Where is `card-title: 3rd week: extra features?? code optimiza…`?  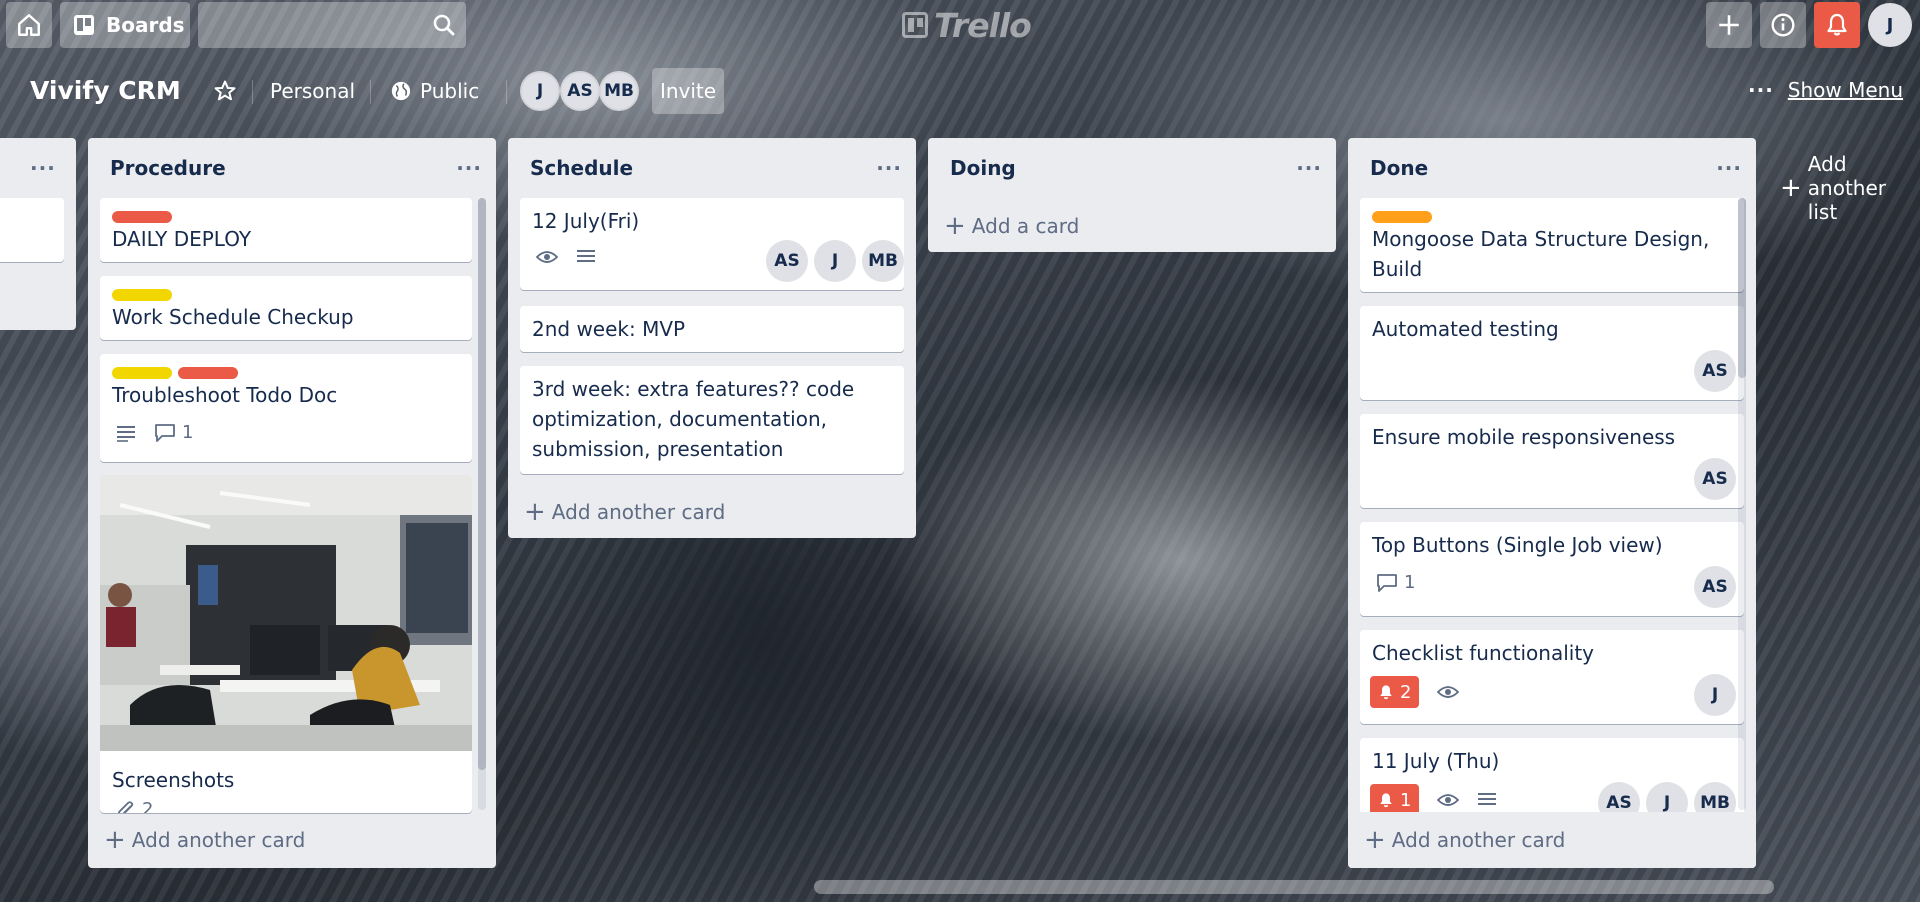 card-title: 3rd week: extra features?? code optimiza… is located at coordinates (693, 419).